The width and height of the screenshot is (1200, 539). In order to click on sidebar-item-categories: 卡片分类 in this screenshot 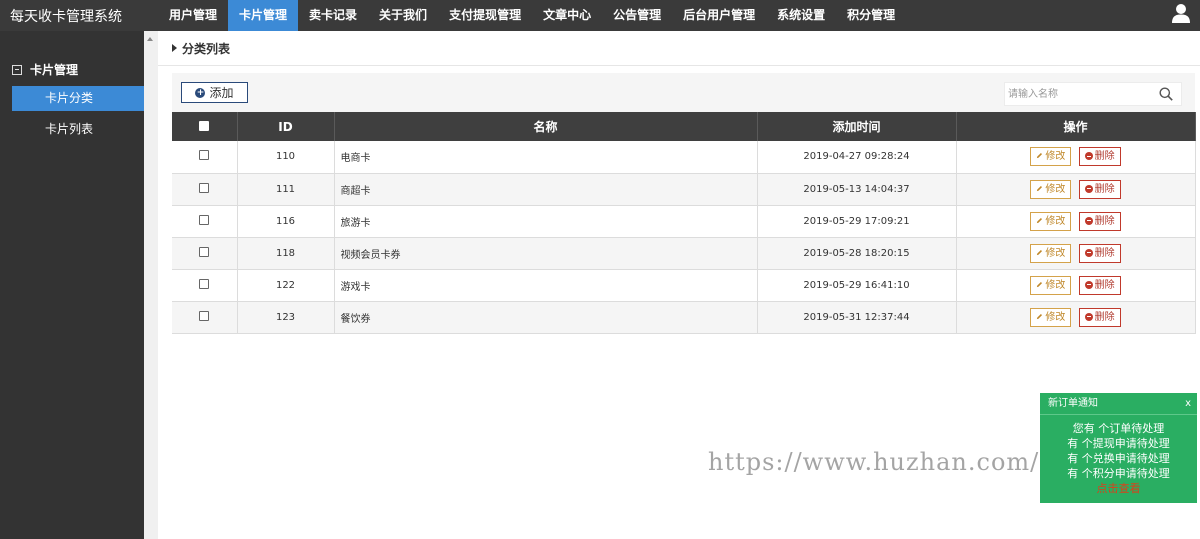, I will do `click(78, 98)`.